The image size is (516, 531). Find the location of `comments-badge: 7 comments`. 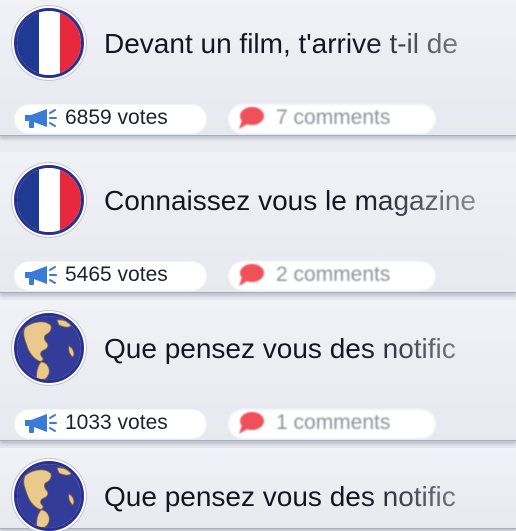

comments-badge: 7 comments is located at coordinates (332, 118).